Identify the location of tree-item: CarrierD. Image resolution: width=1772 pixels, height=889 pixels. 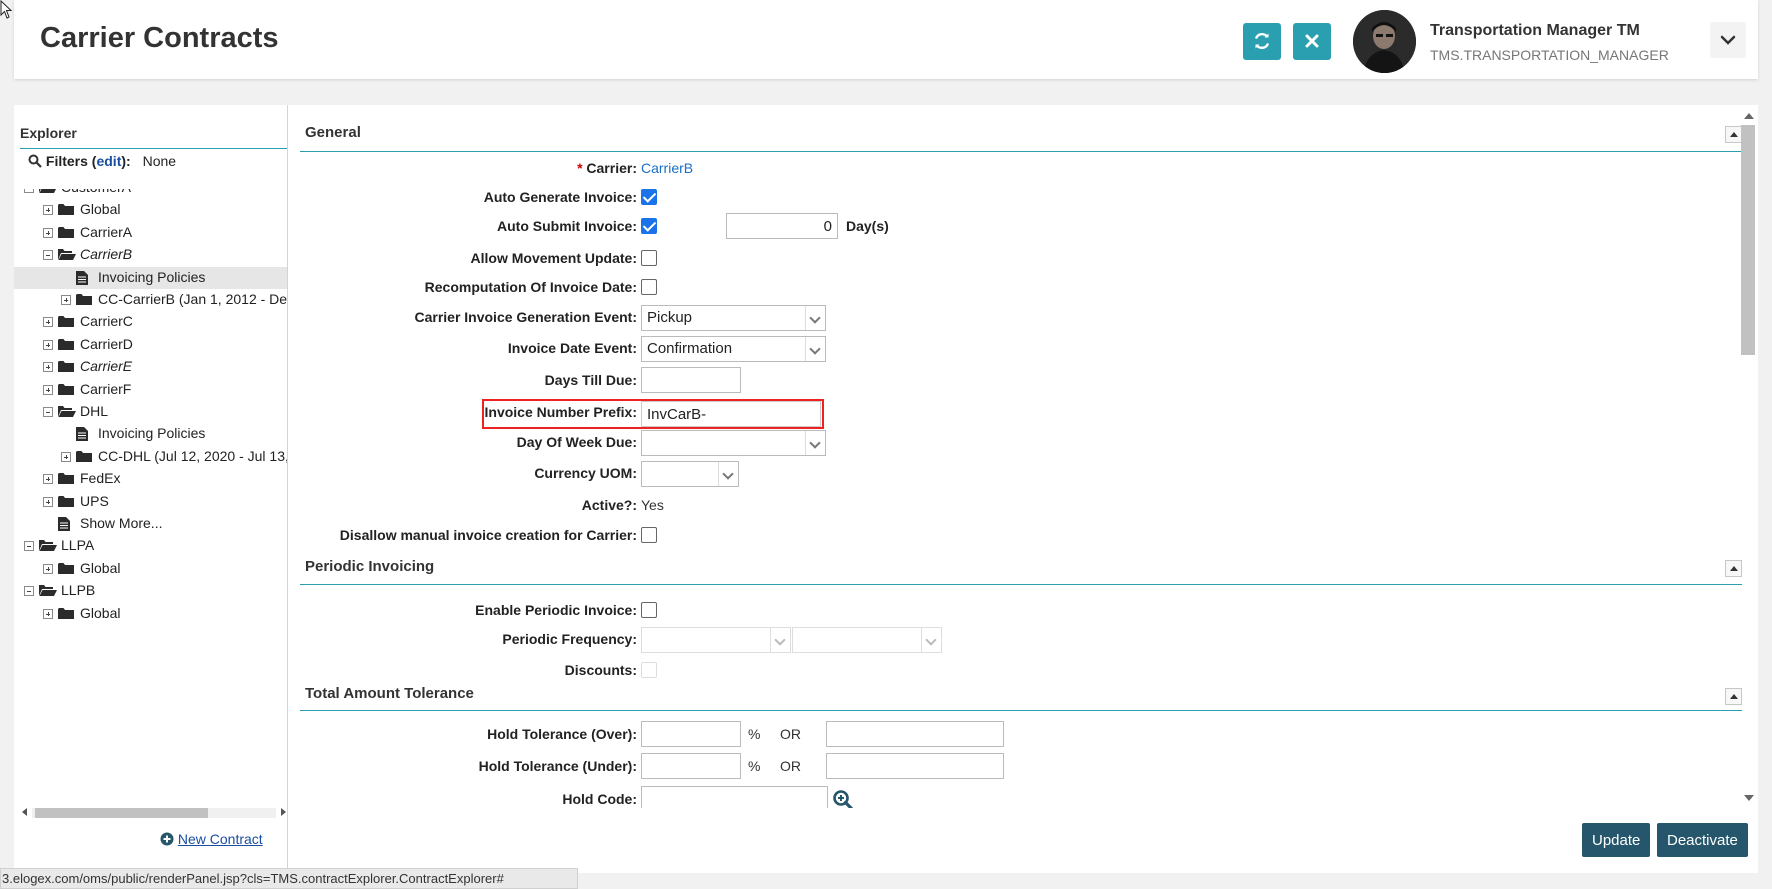
(150, 345).